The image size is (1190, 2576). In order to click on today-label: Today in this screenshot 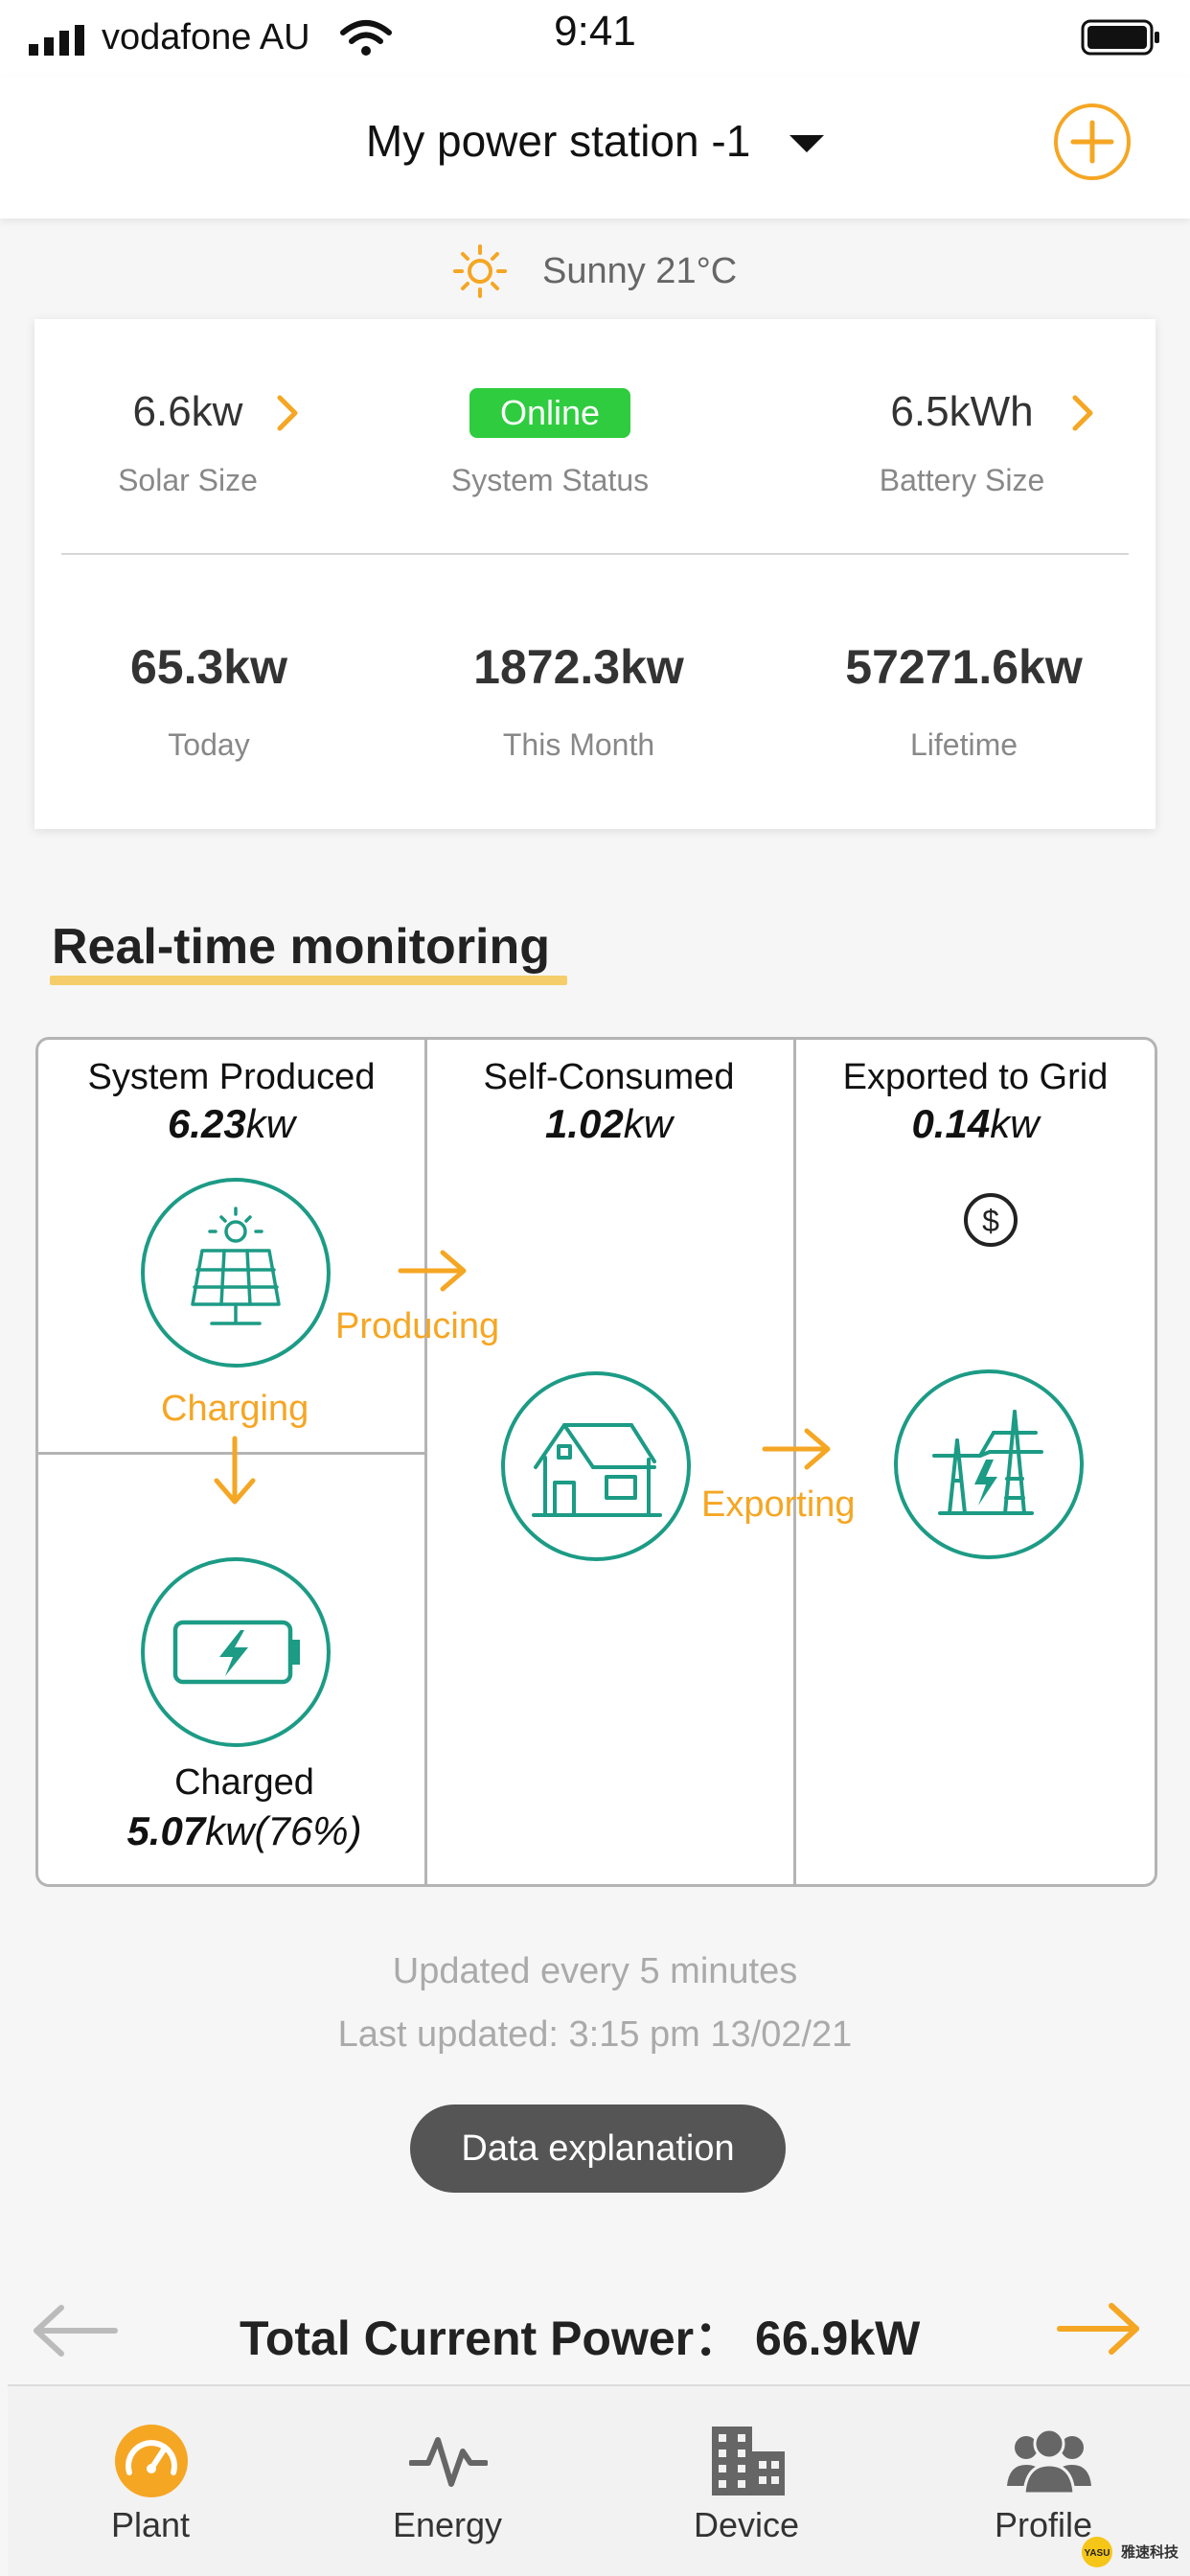, I will do `click(209, 744)`.